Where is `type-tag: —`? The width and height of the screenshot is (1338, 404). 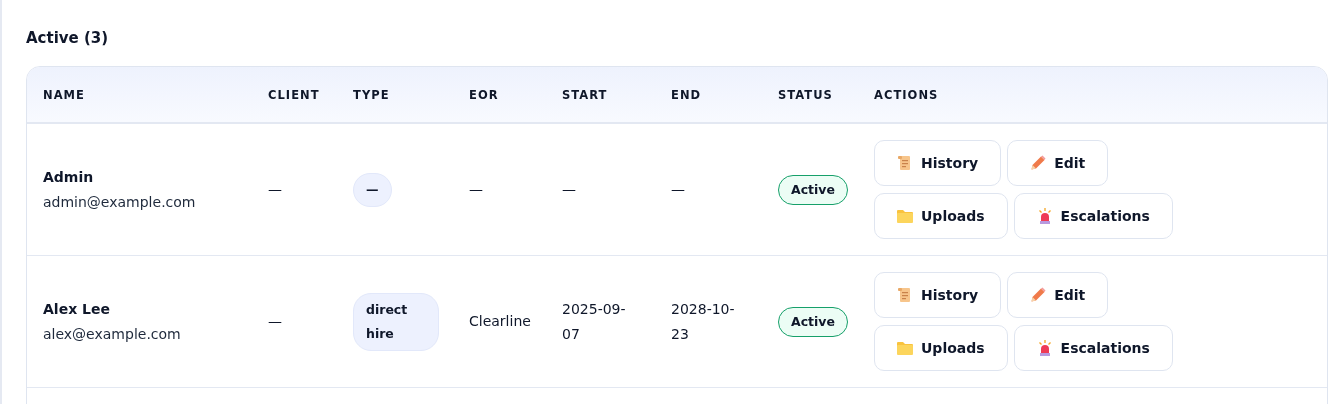 type-tag: — is located at coordinates (372, 189).